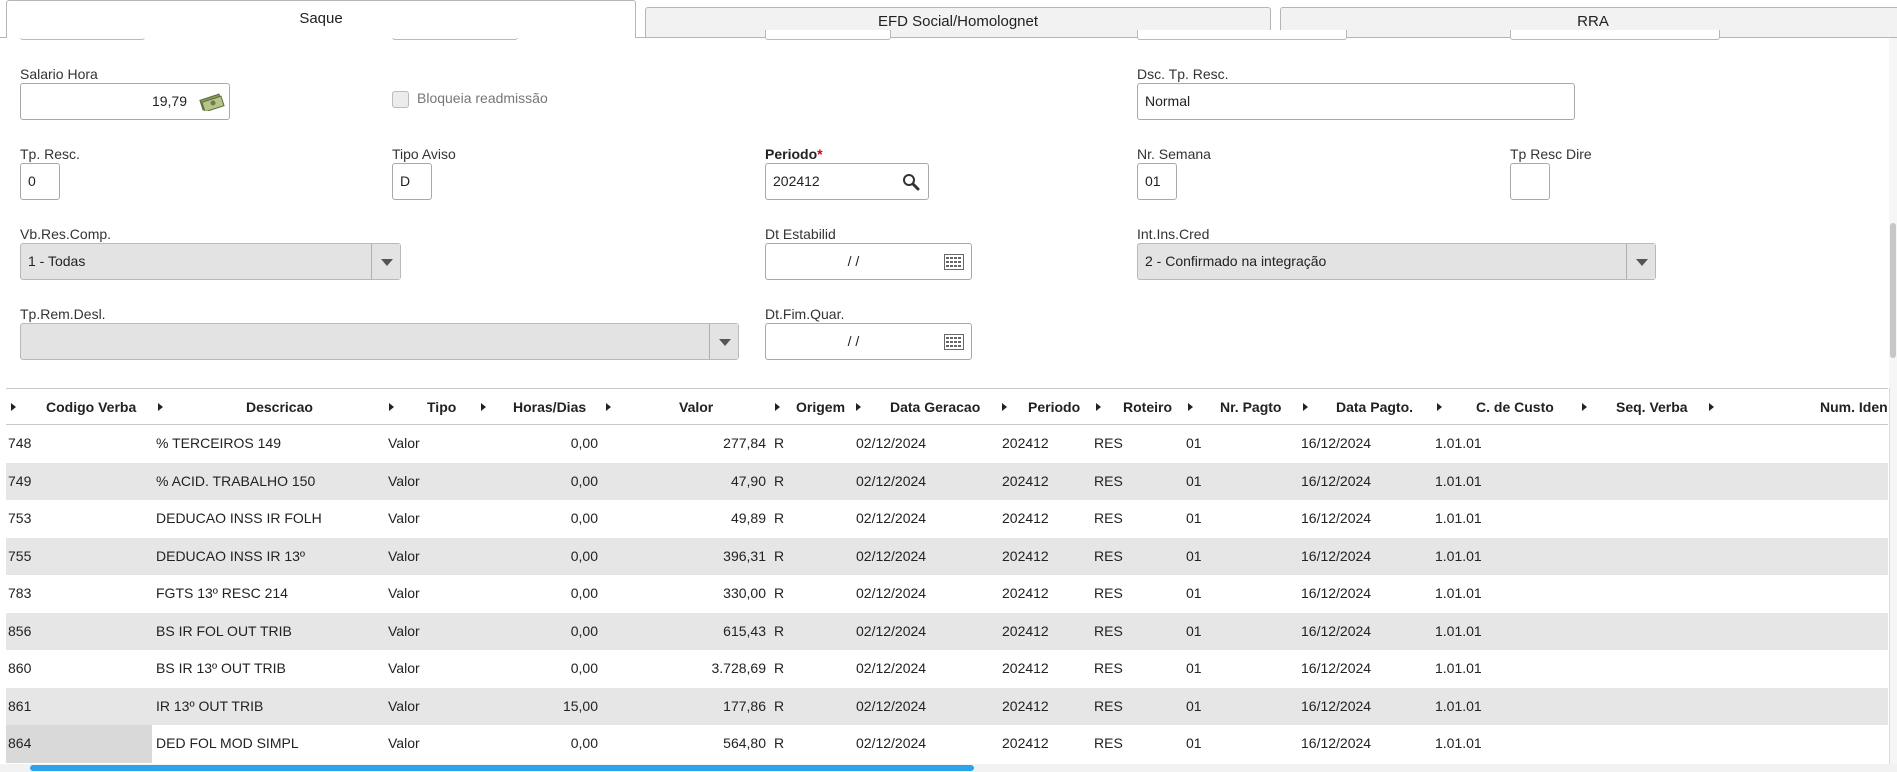 This screenshot has height=772, width=1897. What do you see at coordinates (321, 19) in the screenshot?
I see `tab-saque: Saque` at bounding box center [321, 19].